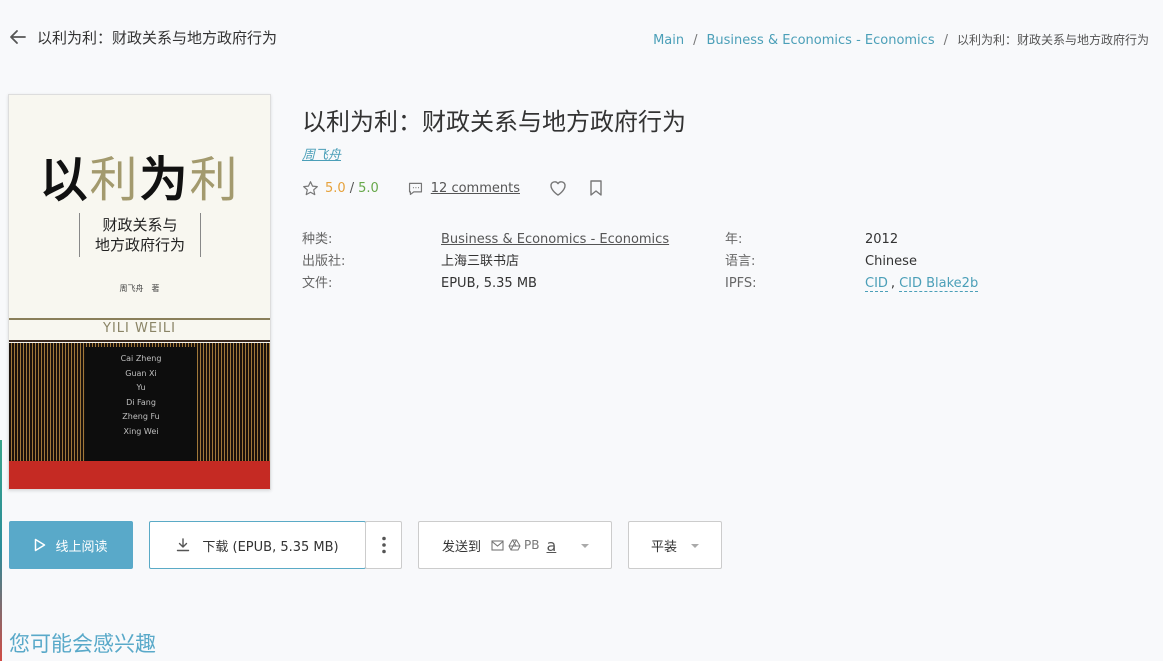 Image resolution: width=1163 pixels, height=661 pixels. Describe the element at coordinates (664, 547) in the screenshot. I see `format-label: 平装` at that location.